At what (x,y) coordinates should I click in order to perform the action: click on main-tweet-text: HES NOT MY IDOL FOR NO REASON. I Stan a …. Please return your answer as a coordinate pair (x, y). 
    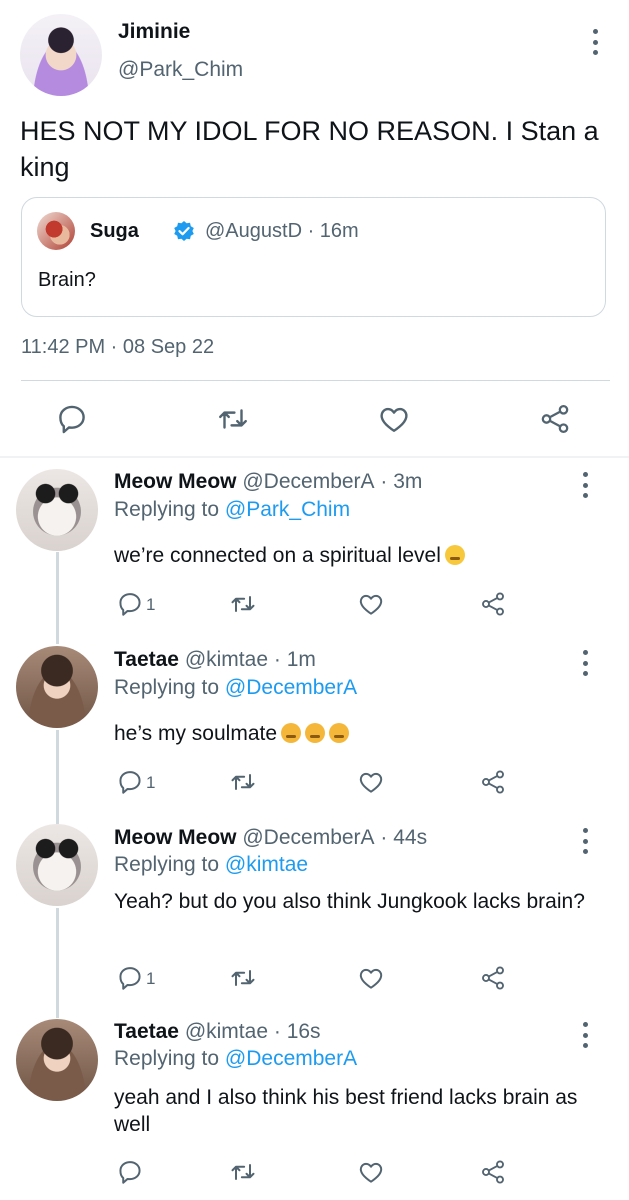
    Looking at the image, I should click on (309, 149).